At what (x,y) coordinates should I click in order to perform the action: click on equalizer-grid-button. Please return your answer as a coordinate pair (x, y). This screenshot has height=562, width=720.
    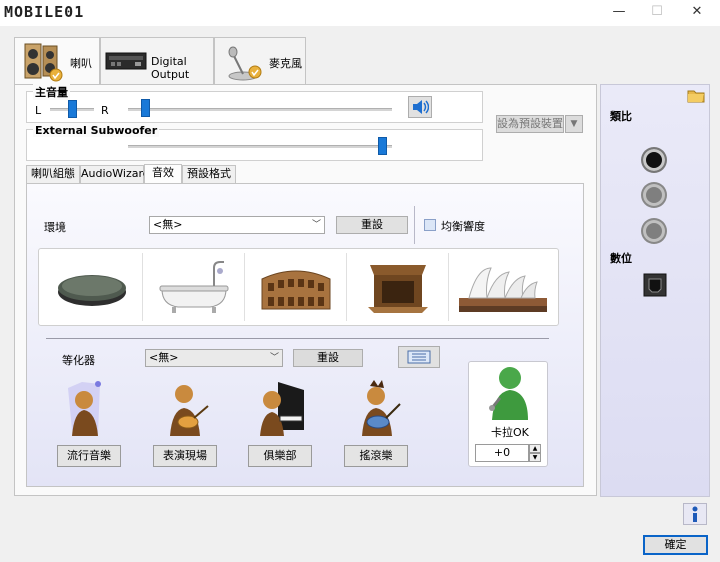
    Looking at the image, I should click on (419, 357).